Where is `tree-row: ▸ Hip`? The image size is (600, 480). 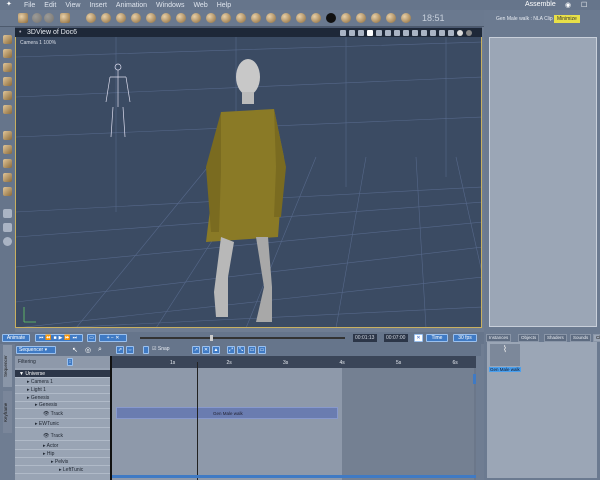 tree-row: ▸ Hip is located at coordinates (62, 454).